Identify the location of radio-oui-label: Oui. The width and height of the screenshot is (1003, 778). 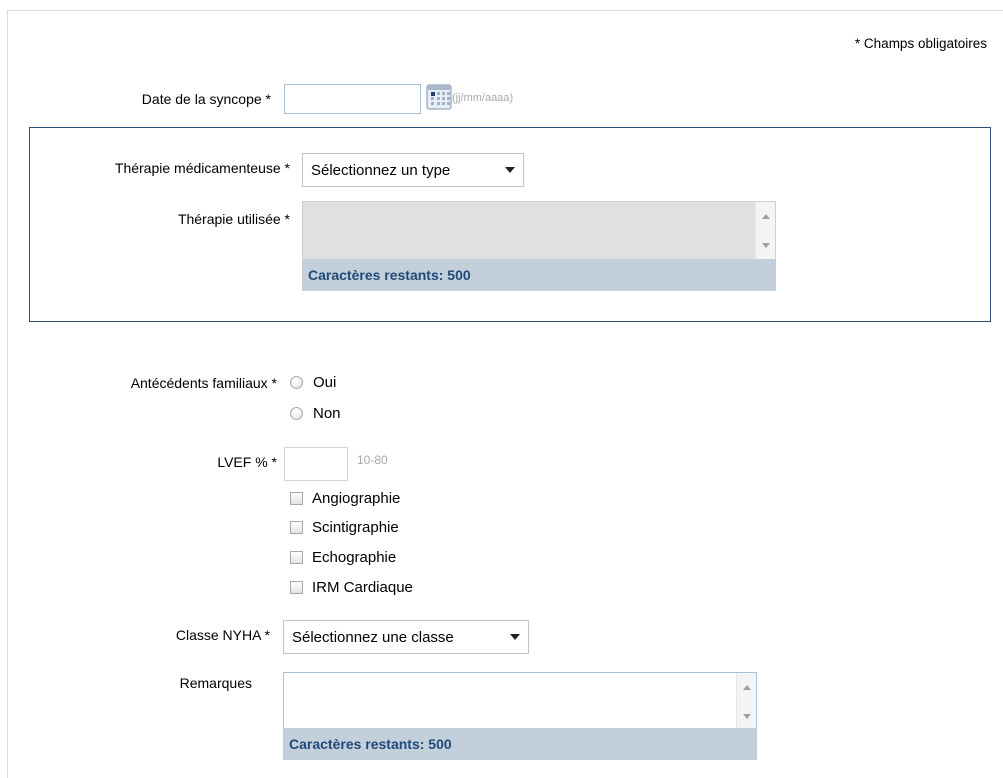
(325, 382).